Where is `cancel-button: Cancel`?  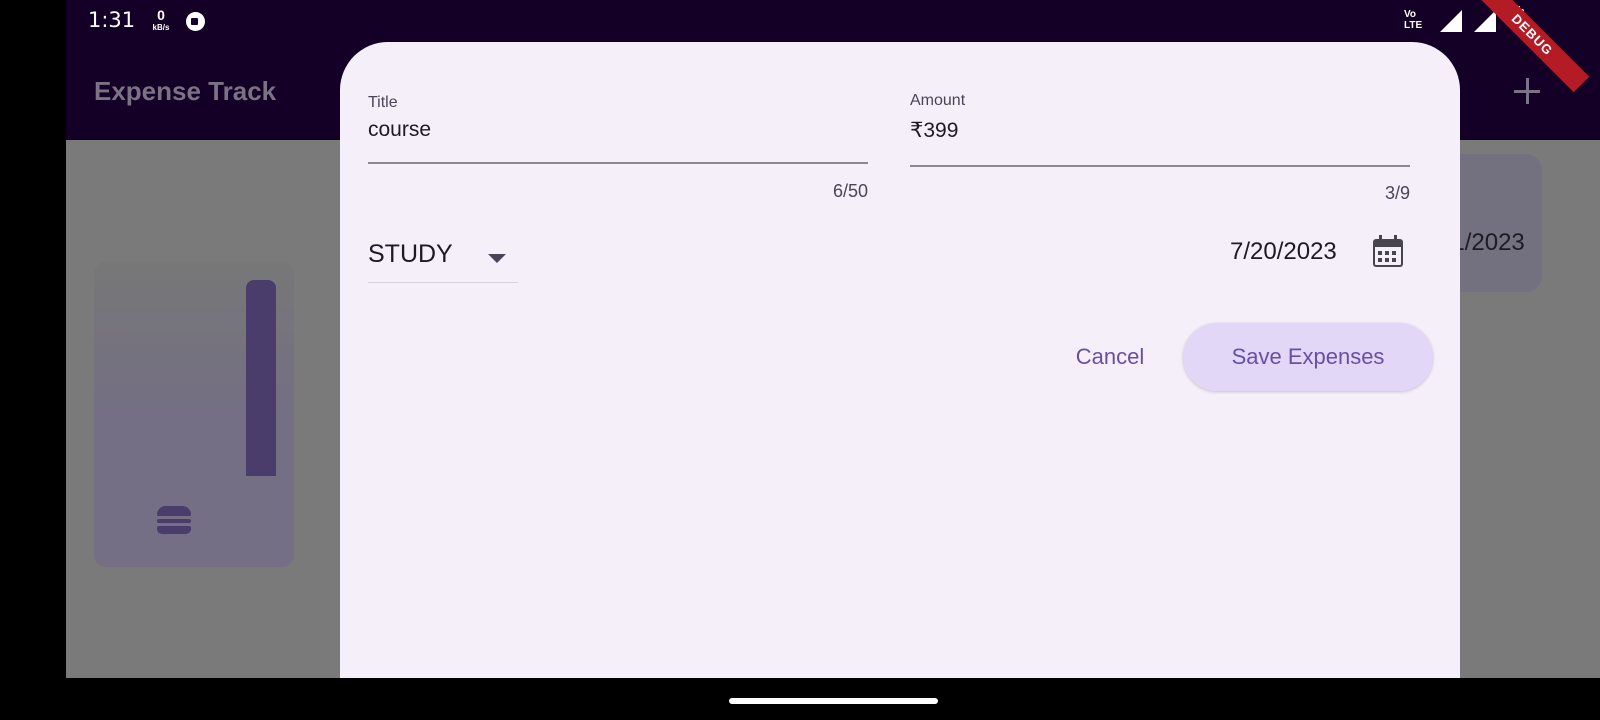
cancel-button: Cancel is located at coordinates (1110, 357).